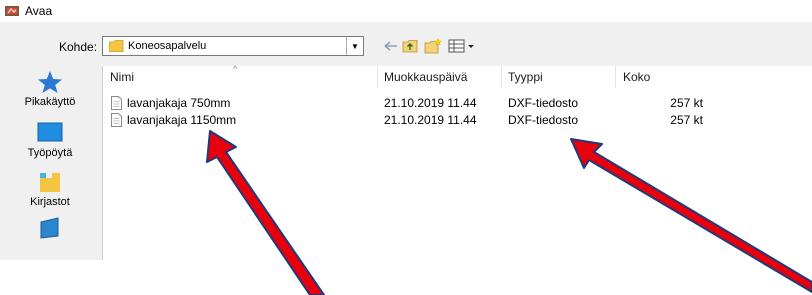  What do you see at coordinates (122, 77) in the screenshot?
I see `column-header-name: Nimi` at bounding box center [122, 77].